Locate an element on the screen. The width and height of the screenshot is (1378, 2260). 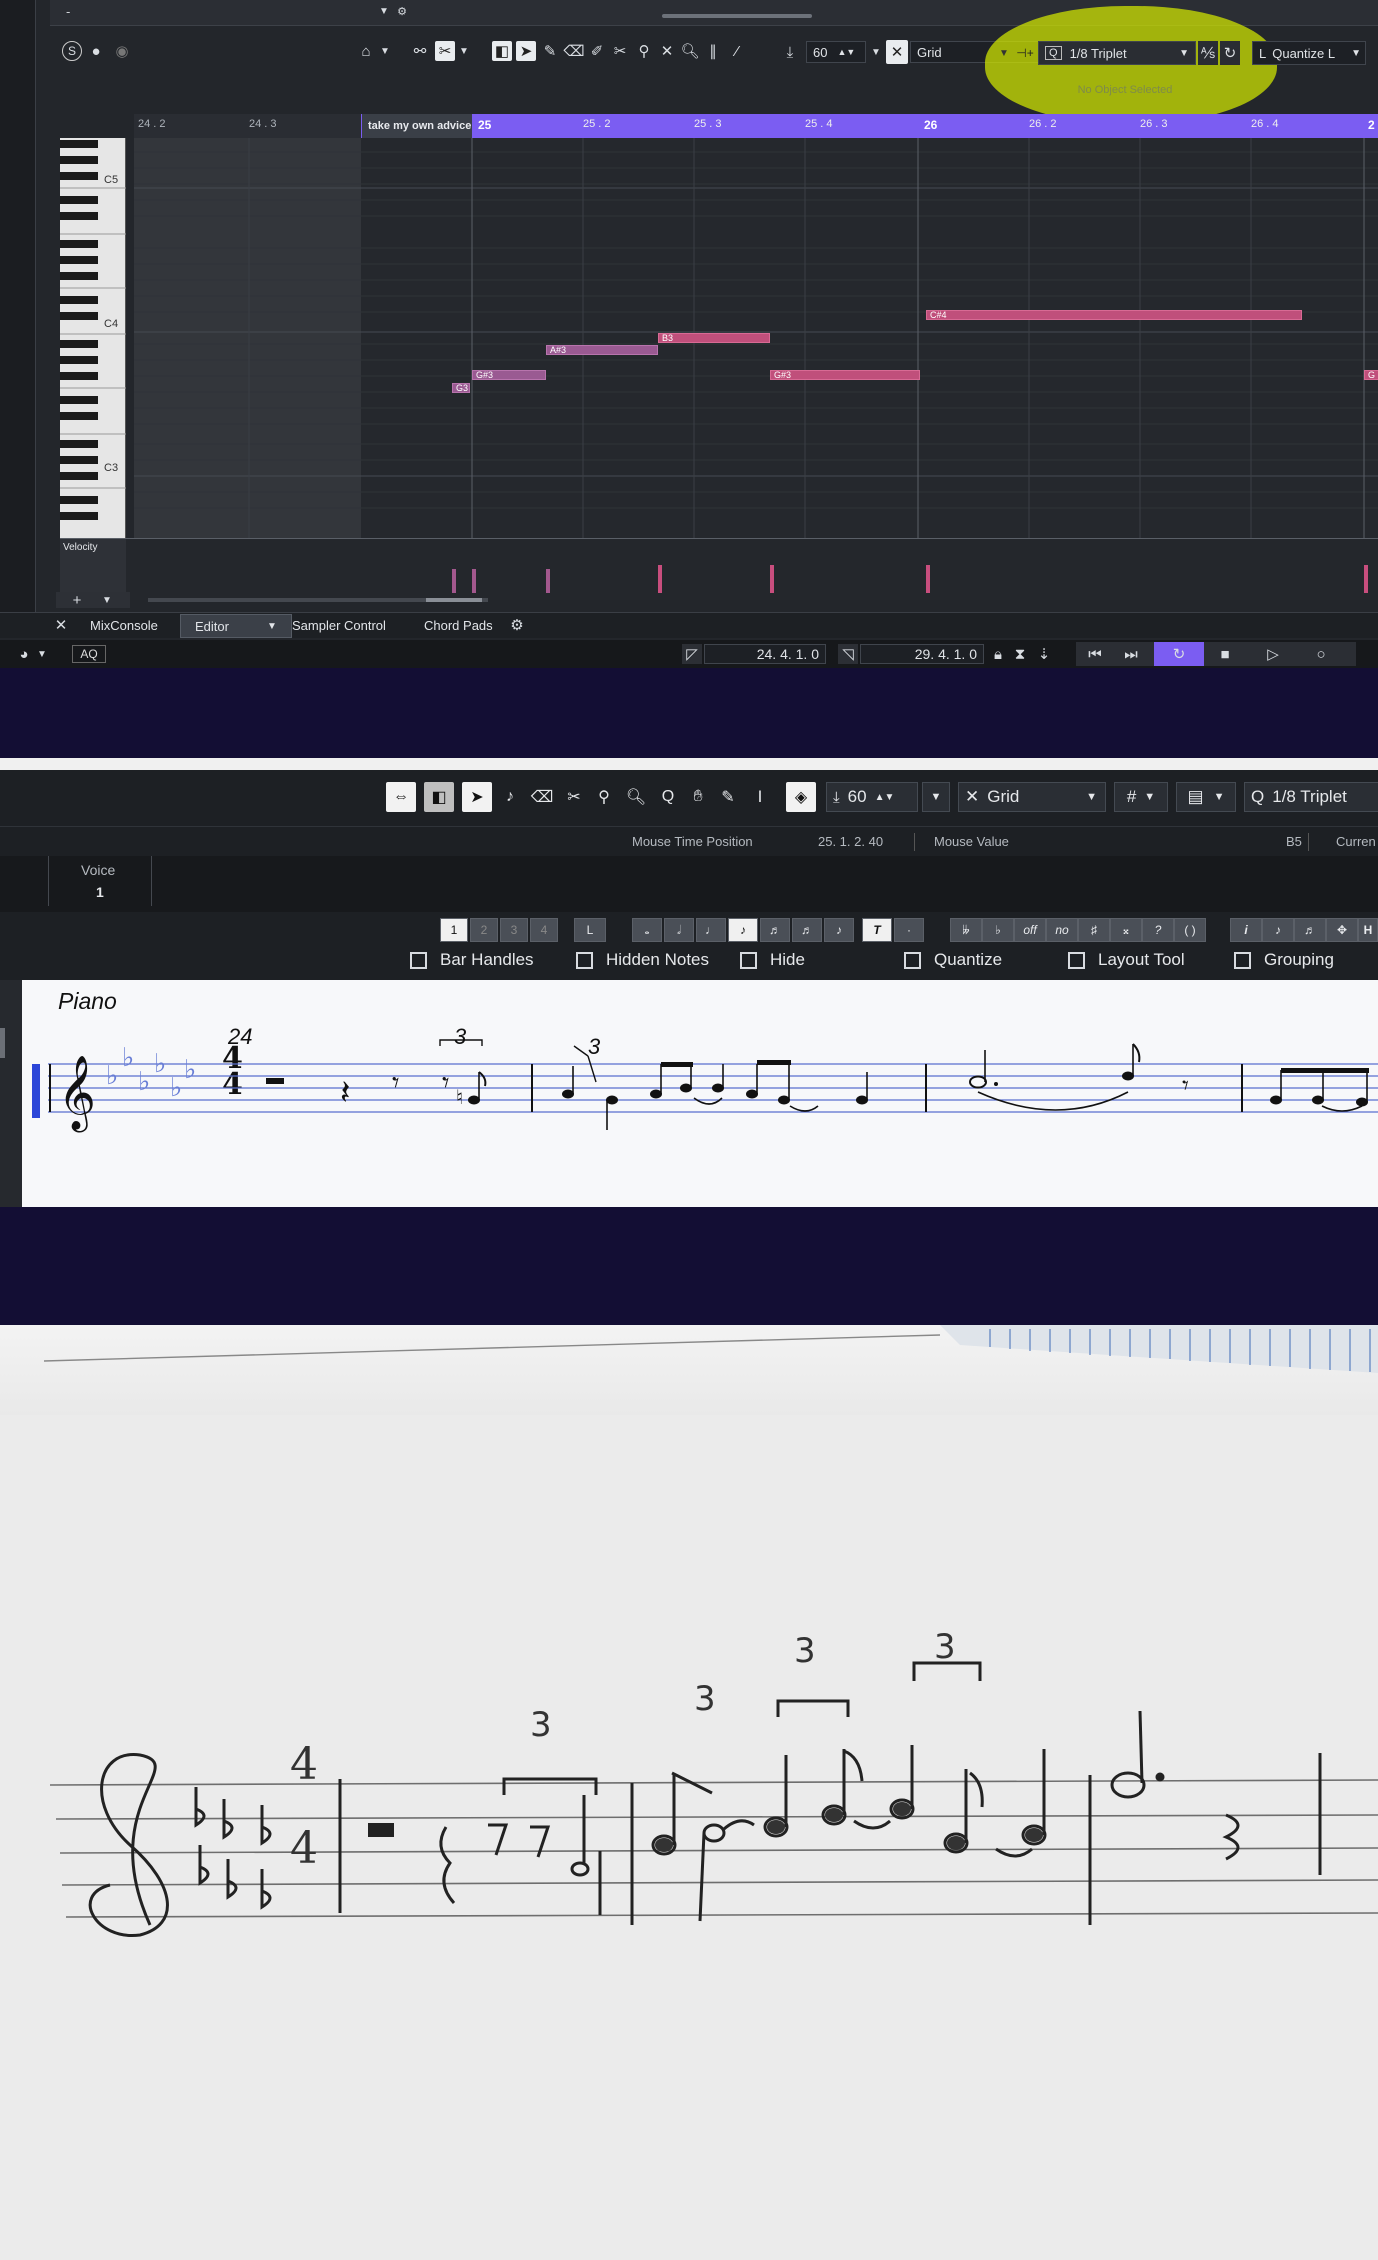
score-page: Piano 24 3 3 4 4 𝄞 ♭ ♭ ♭ ♭ ♭ ♭ 𝄽 𝄾 𝄾 ♮ 𝄾 is located at coordinates (700, 1093).